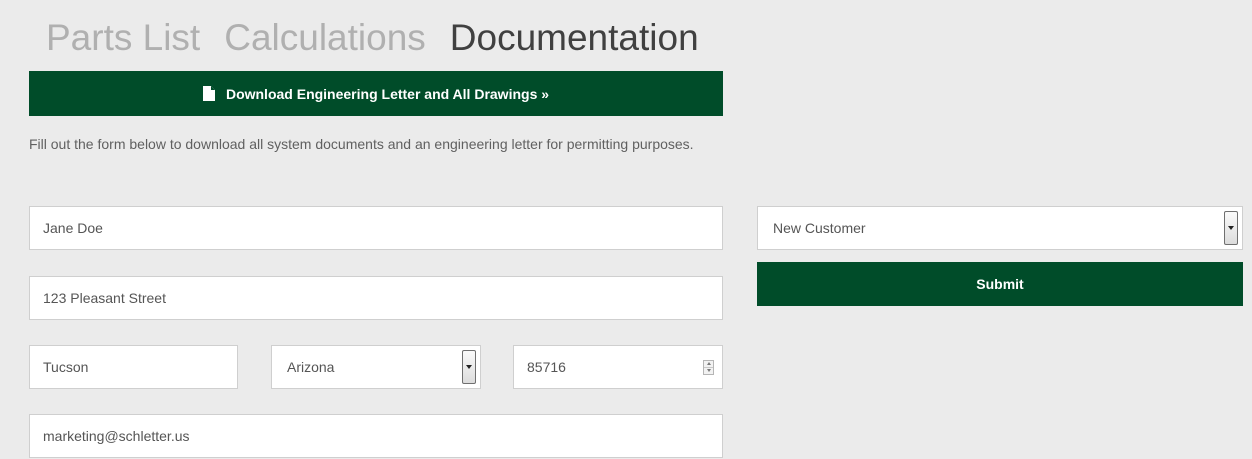 Image resolution: width=1252 pixels, height=459 pixels. What do you see at coordinates (376, 367) in the screenshot?
I see `state-select: Arizona` at bounding box center [376, 367].